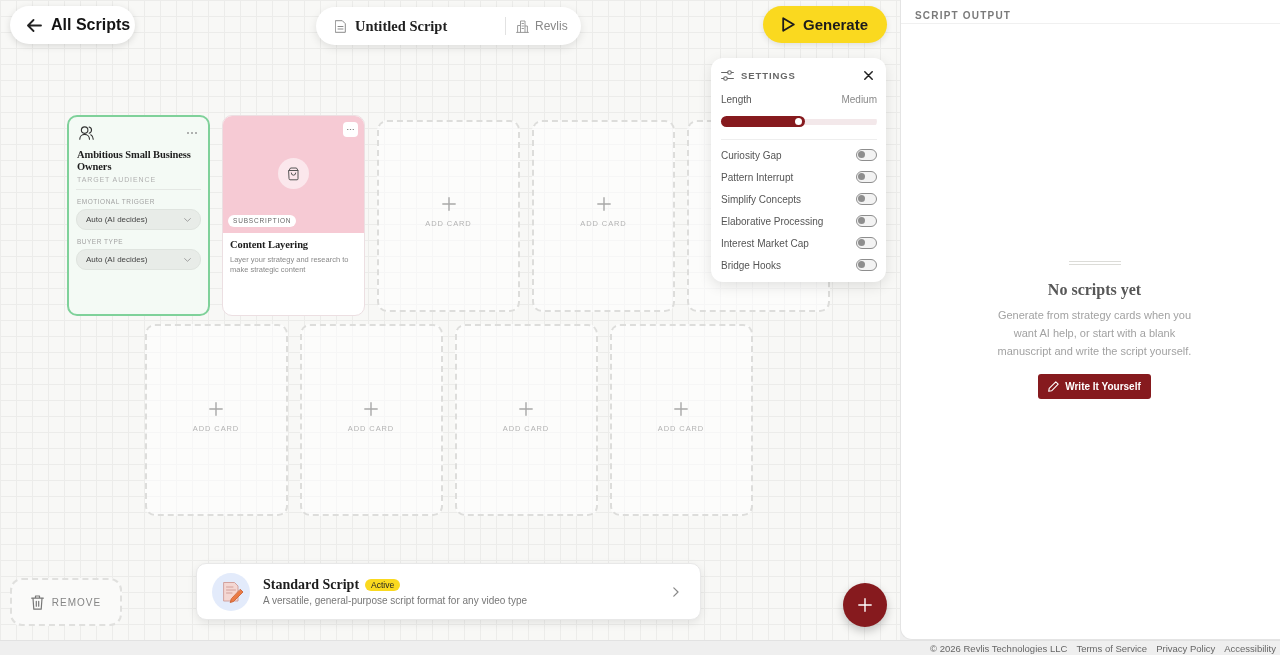 The image size is (1280, 655). Describe the element at coordinates (37, 602) in the screenshot. I see `trash-icon` at that location.